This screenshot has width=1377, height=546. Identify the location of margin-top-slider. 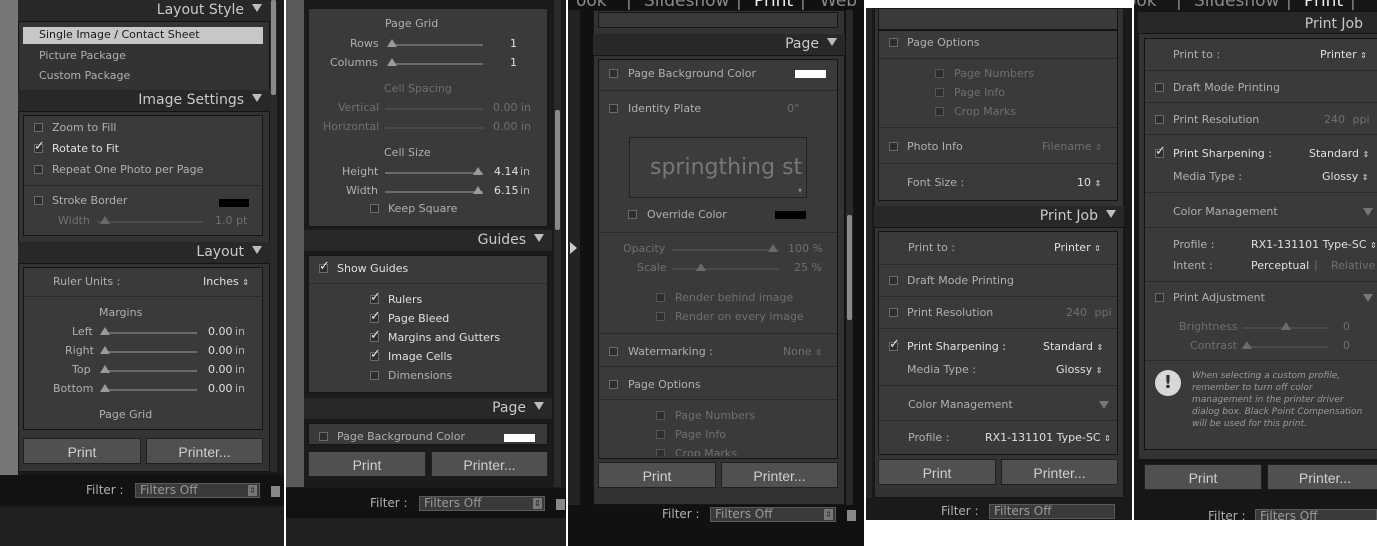
(149, 371).